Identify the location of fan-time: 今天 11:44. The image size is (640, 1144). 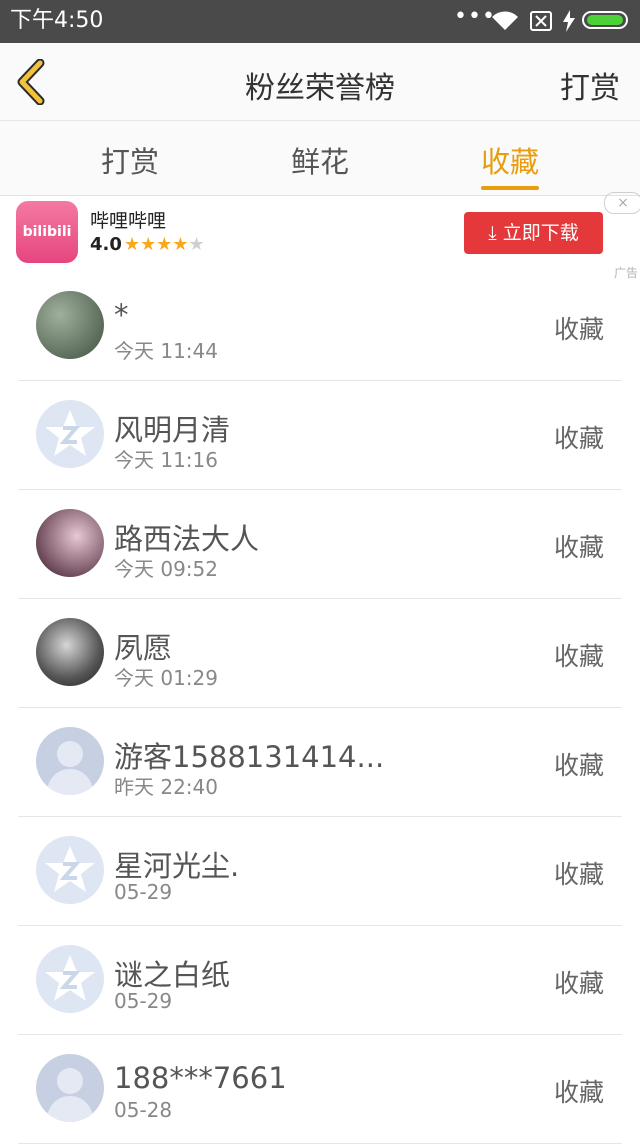
(166, 351).